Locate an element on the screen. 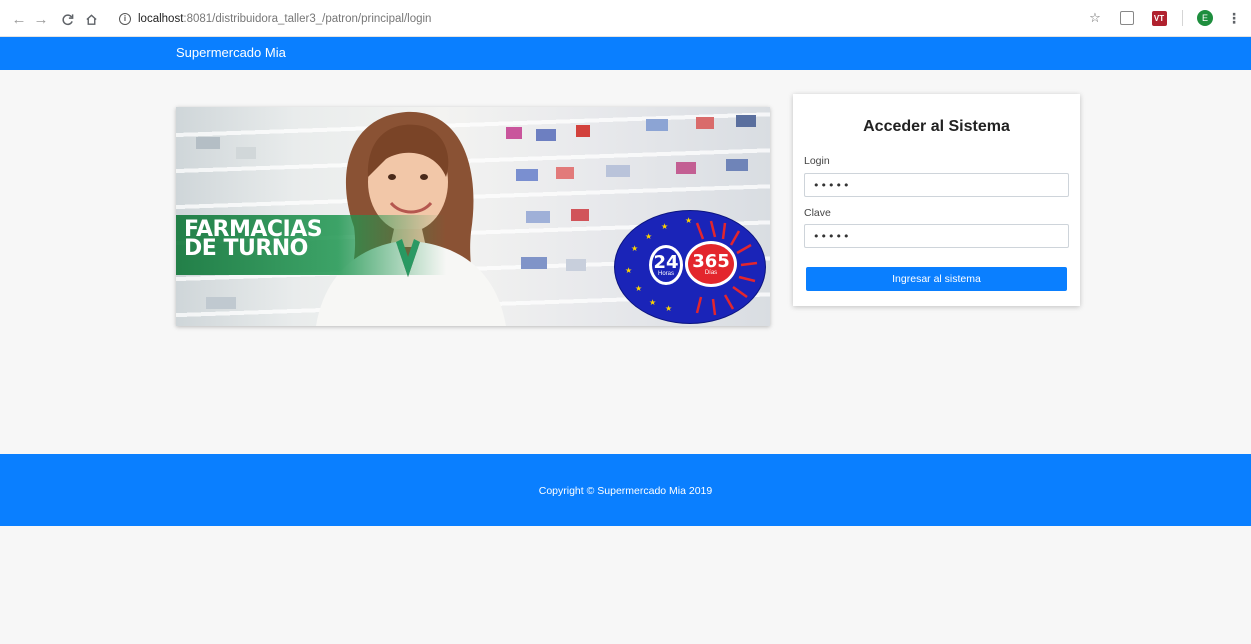 The image size is (1251, 644). home-icon is located at coordinates (91, 19).